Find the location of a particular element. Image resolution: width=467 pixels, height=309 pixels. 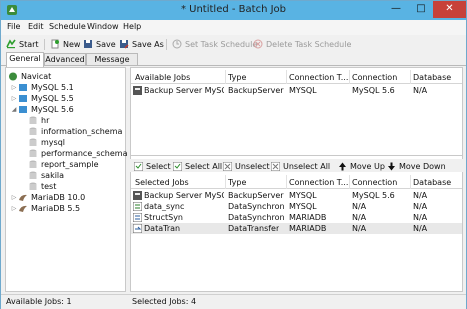

tree-db-report-sample: report_sample is located at coordinates (63, 164).